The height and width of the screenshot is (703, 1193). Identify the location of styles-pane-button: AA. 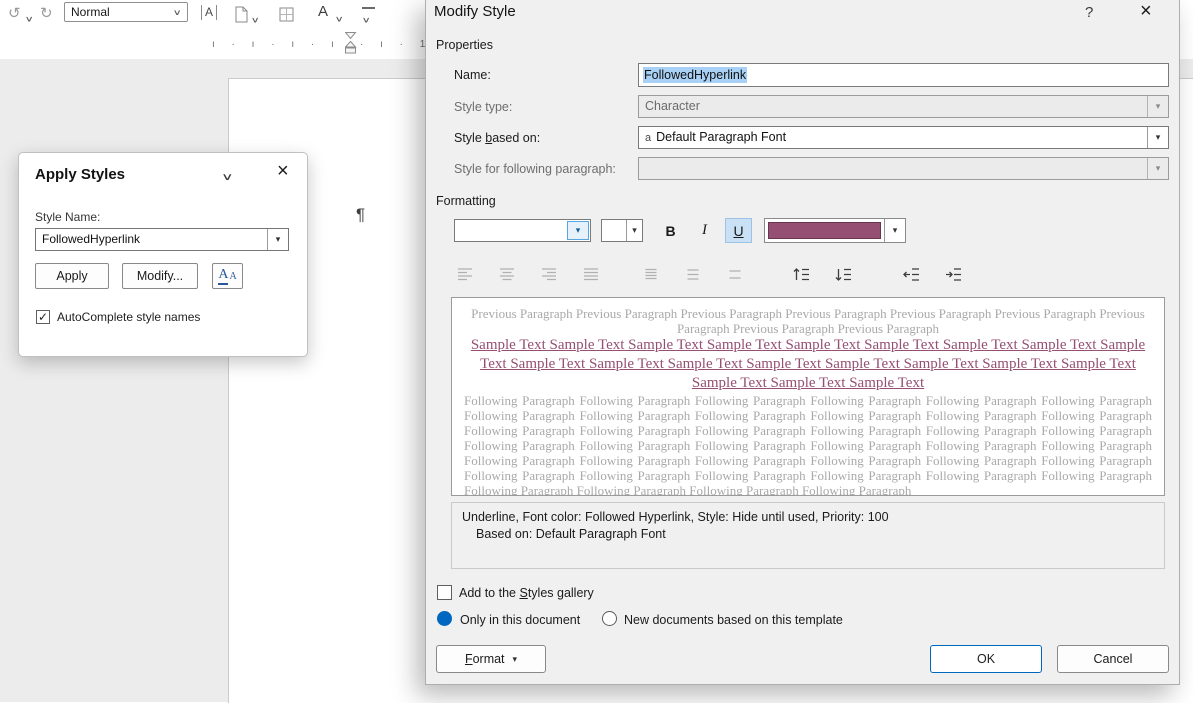
(227, 276).